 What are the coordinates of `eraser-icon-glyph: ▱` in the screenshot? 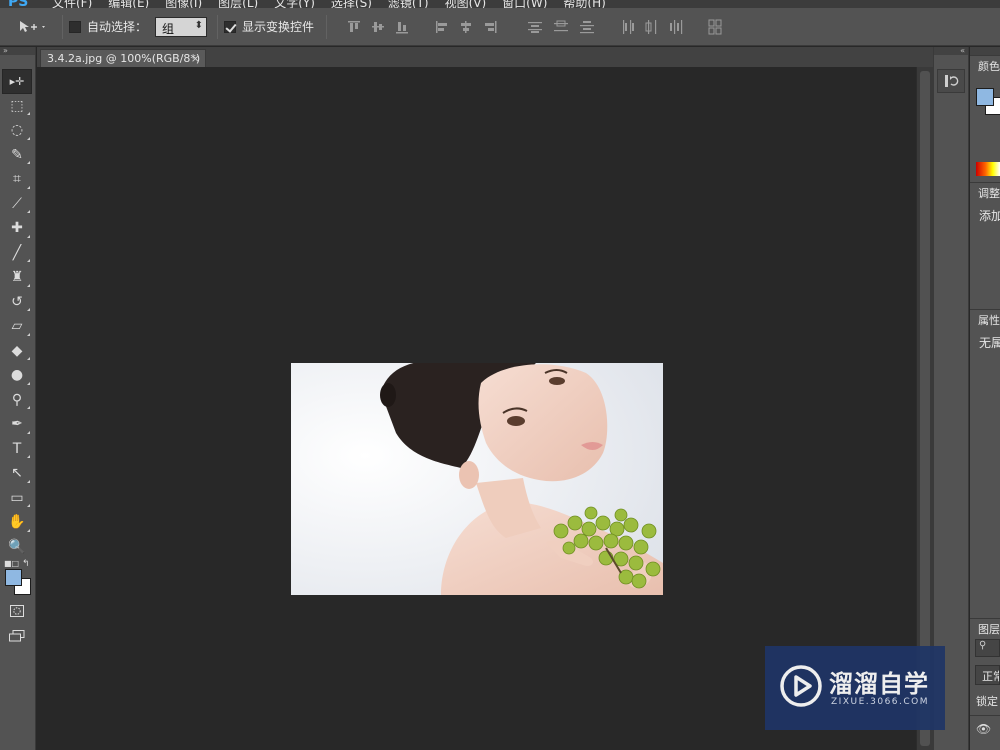 It's located at (17, 326).